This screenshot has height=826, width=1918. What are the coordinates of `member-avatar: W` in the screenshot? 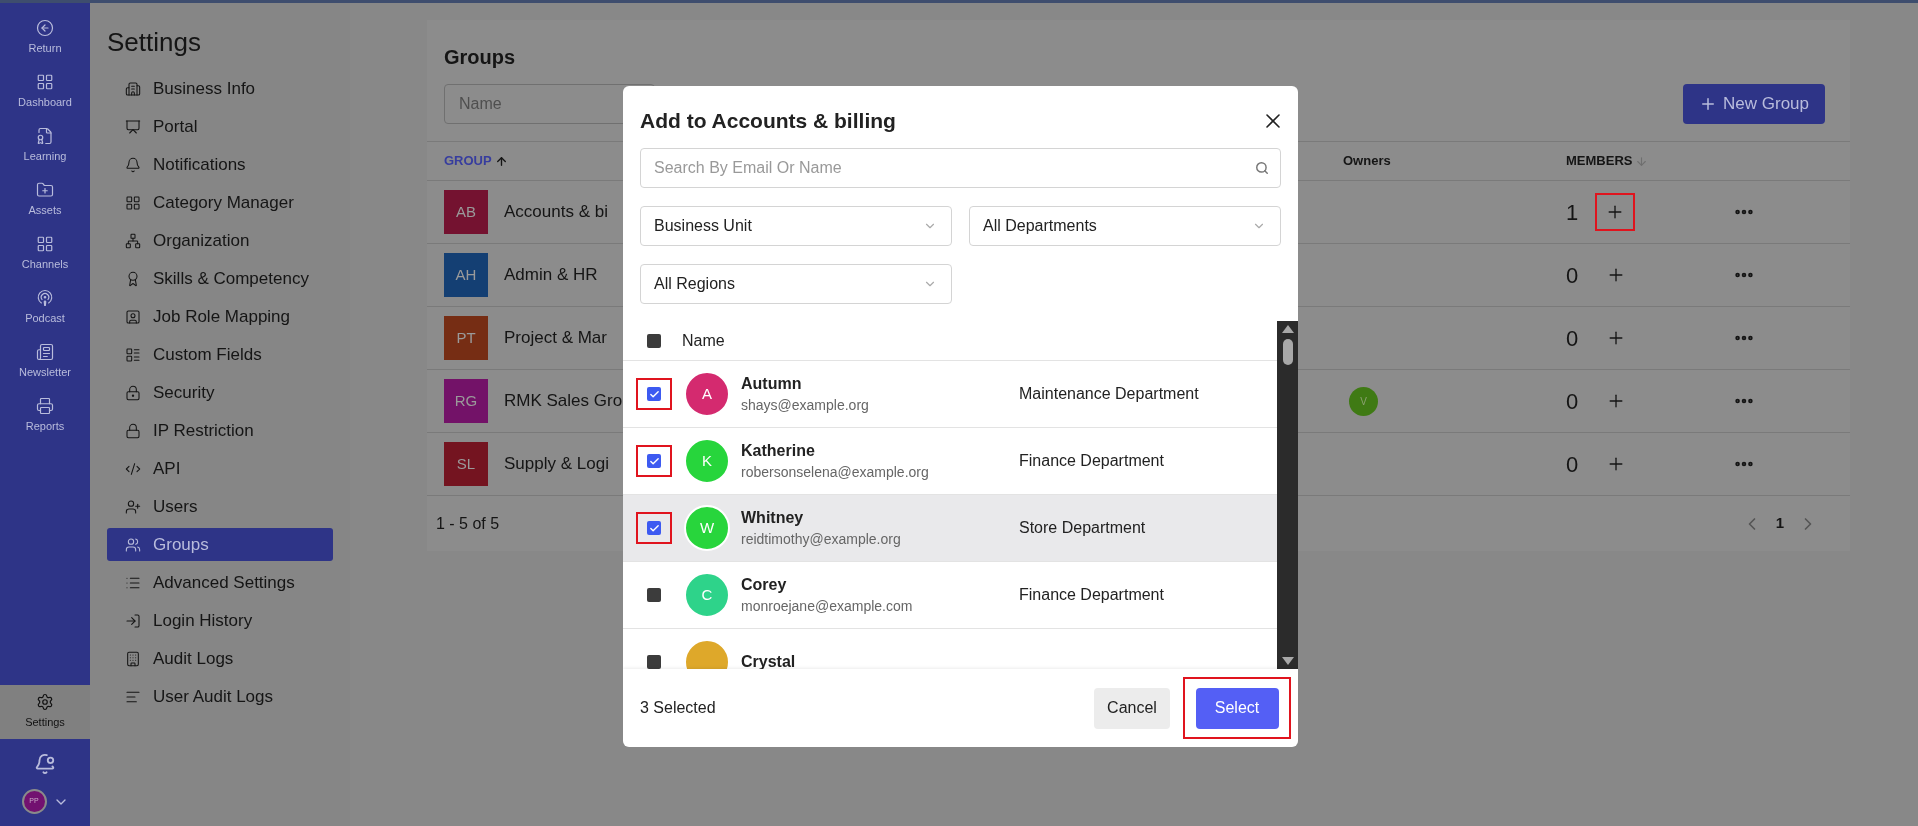 It's located at (707, 528).